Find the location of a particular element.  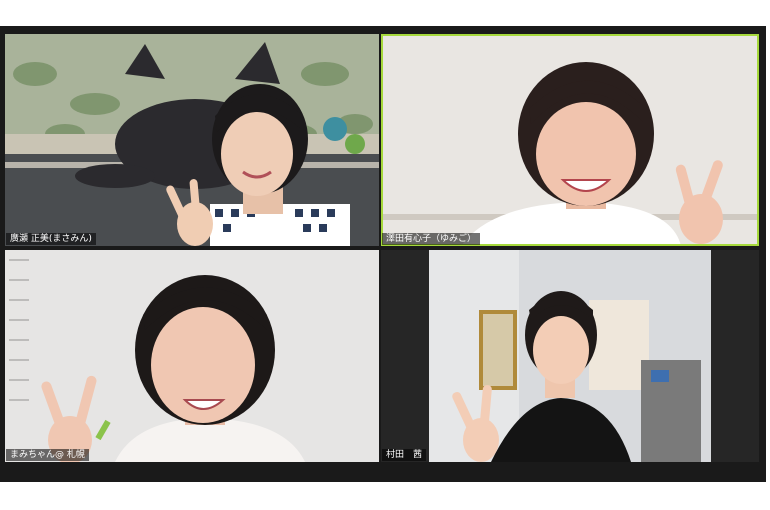

participant-name-label: 村田 茜 is located at coordinates (404, 455).